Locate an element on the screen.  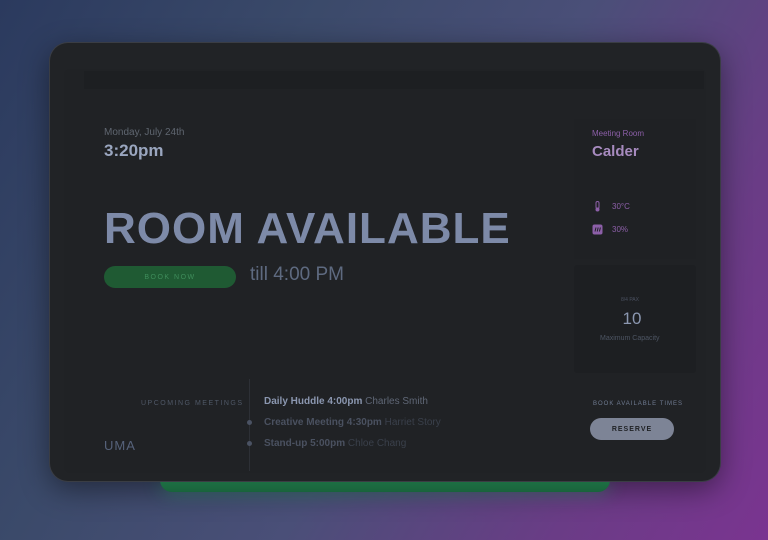
meeting-item: Daily Huddle 4:00pm Charles Smith is located at coordinates (346, 401).